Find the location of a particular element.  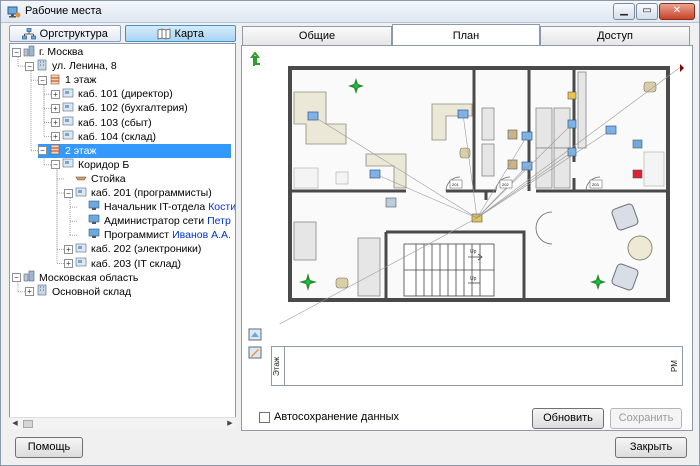

tree-node: + каб. 202 (электроники) is located at coordinates (132, 249).